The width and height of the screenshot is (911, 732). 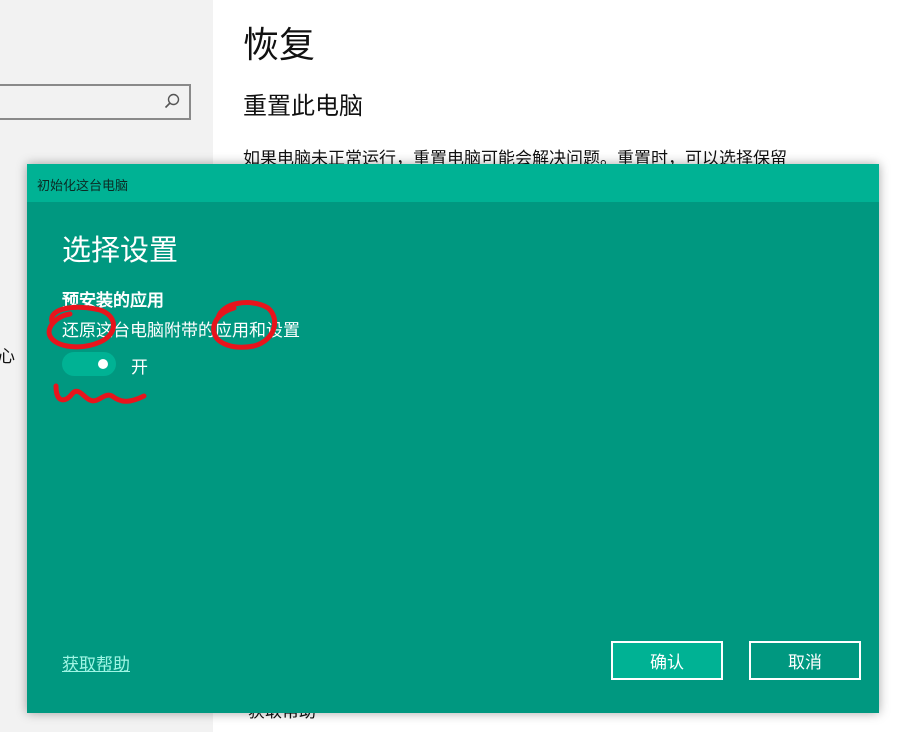 What do you see at coordinates (95, 102) in the screenshot?
I see `search-input` at bounding box center [95, 102].